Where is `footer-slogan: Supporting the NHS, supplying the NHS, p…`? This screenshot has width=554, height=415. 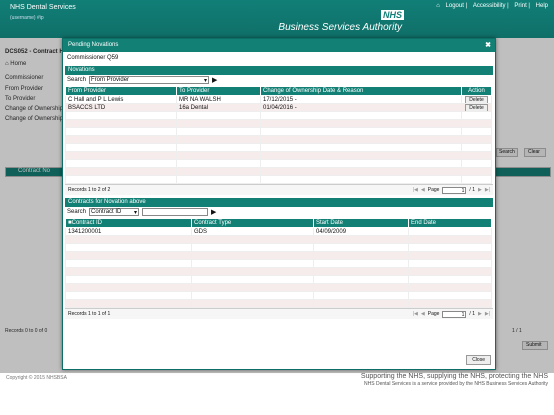 footer-slogan: Supporting the NHS, supplying the NHS, p… is located at coordinates (454, 376).